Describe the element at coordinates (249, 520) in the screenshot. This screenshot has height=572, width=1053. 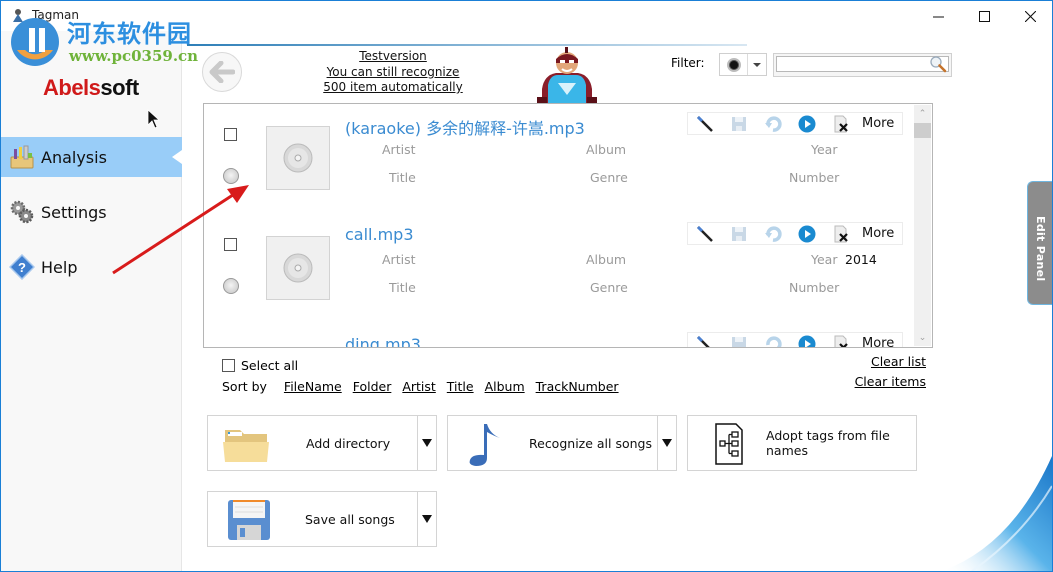
I see `floppy-disk-icon` at that location.